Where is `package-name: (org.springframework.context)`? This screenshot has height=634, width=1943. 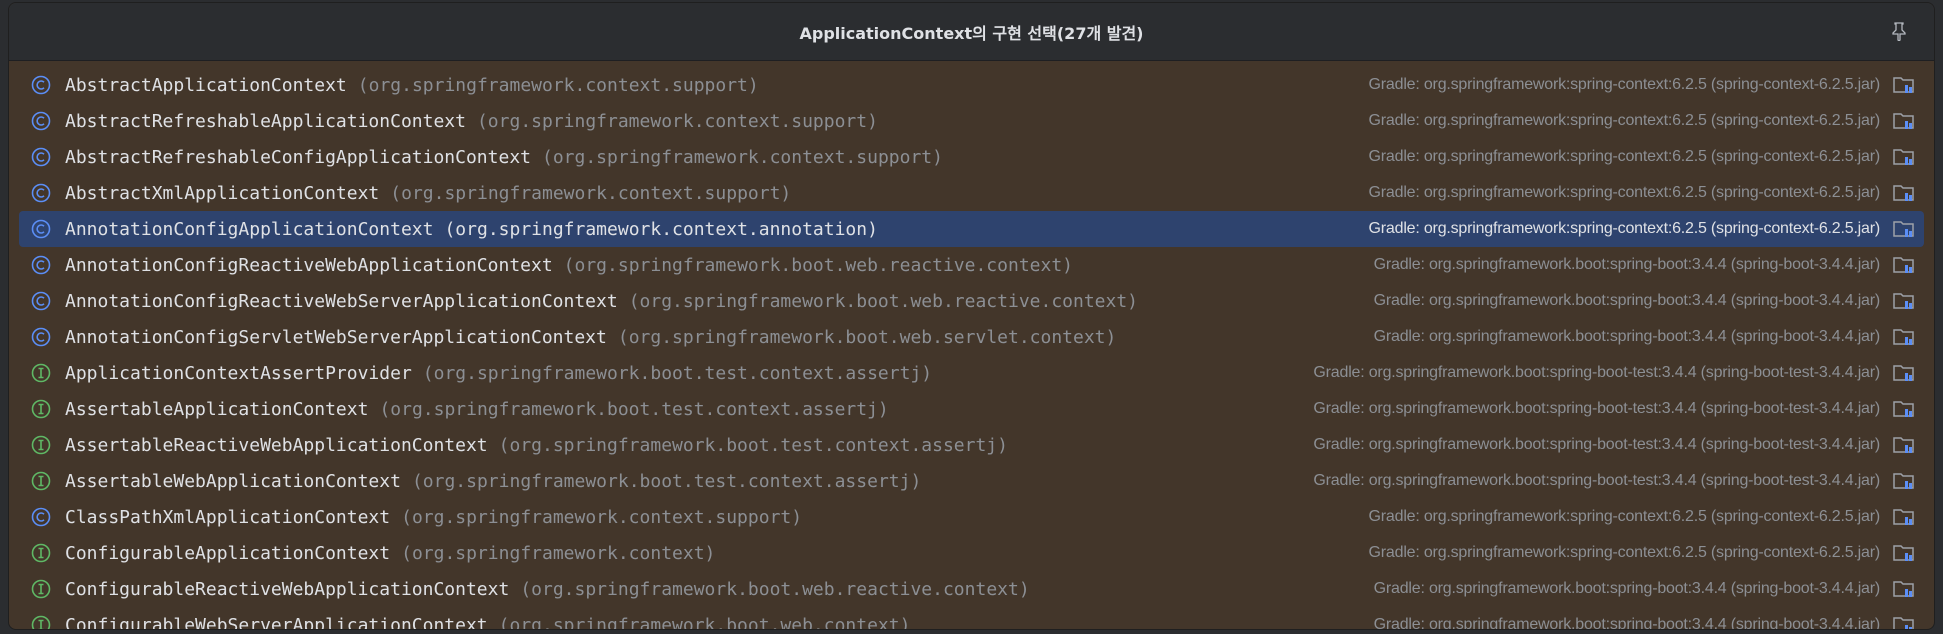
package-name: (org.springframework.context) is located at coordinates (558, 553).